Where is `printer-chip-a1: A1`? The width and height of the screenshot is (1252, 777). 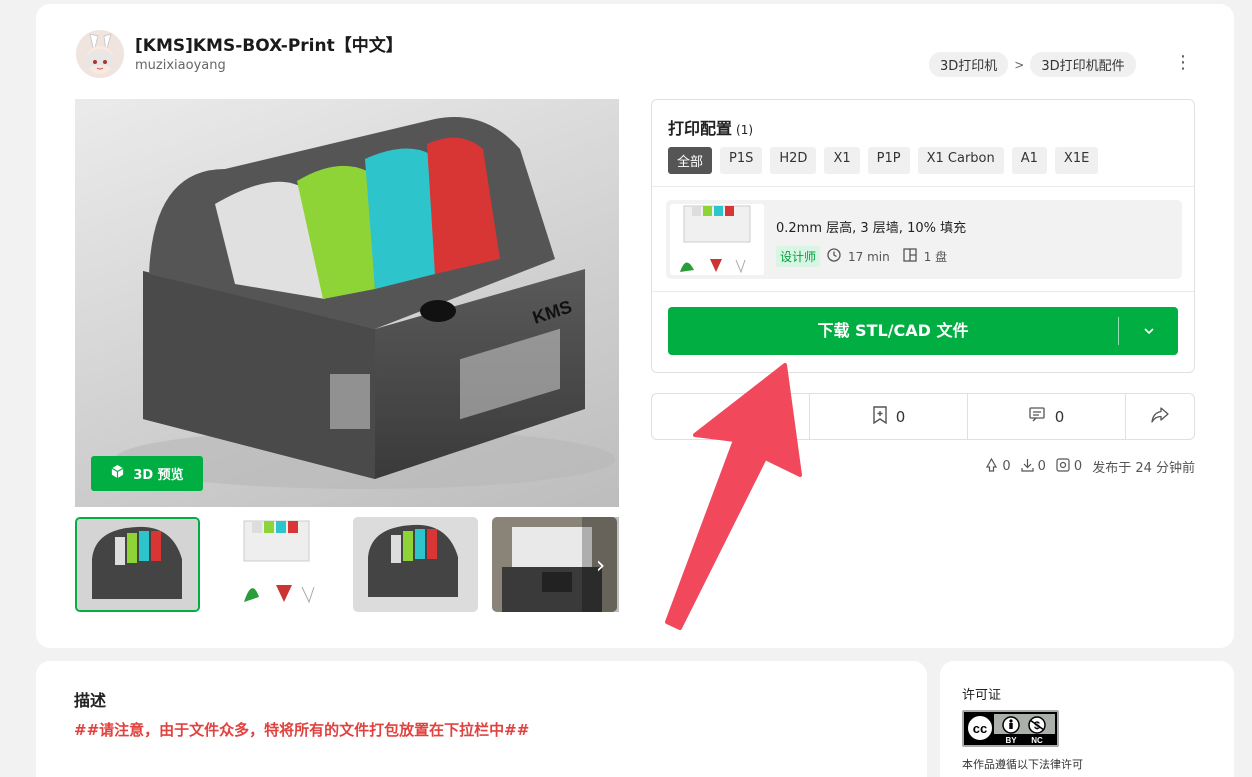 printer-chip-a1: A1 is located at coordinates (1029, 160).